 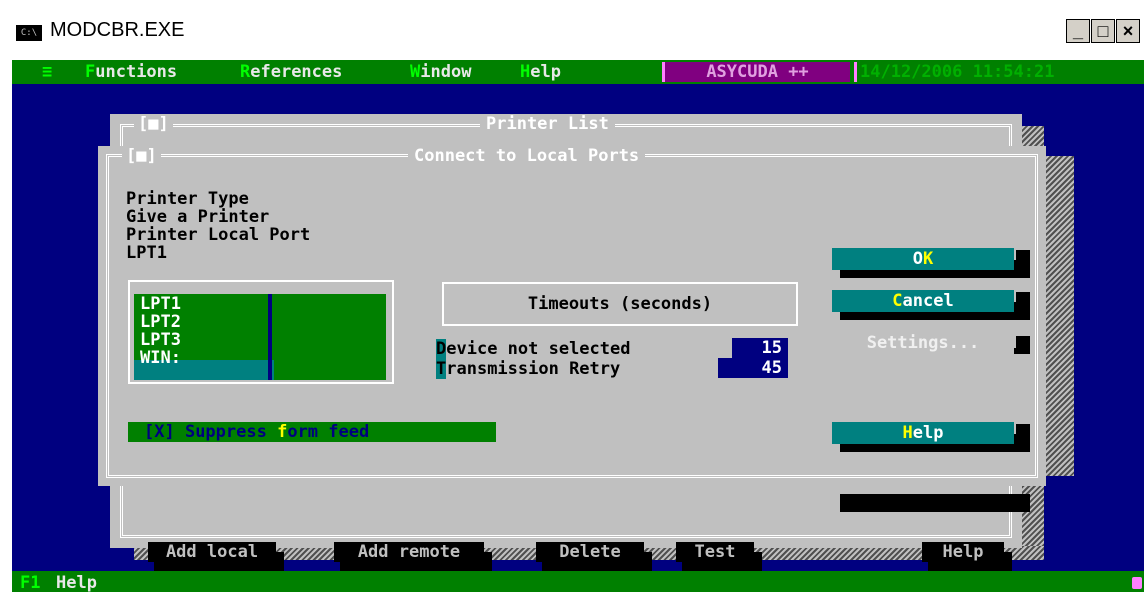 What do you see at coordinates (760, 348) in the screenshot?
I see `device-not-selected-input: 15` at bounding box center [760, 348].